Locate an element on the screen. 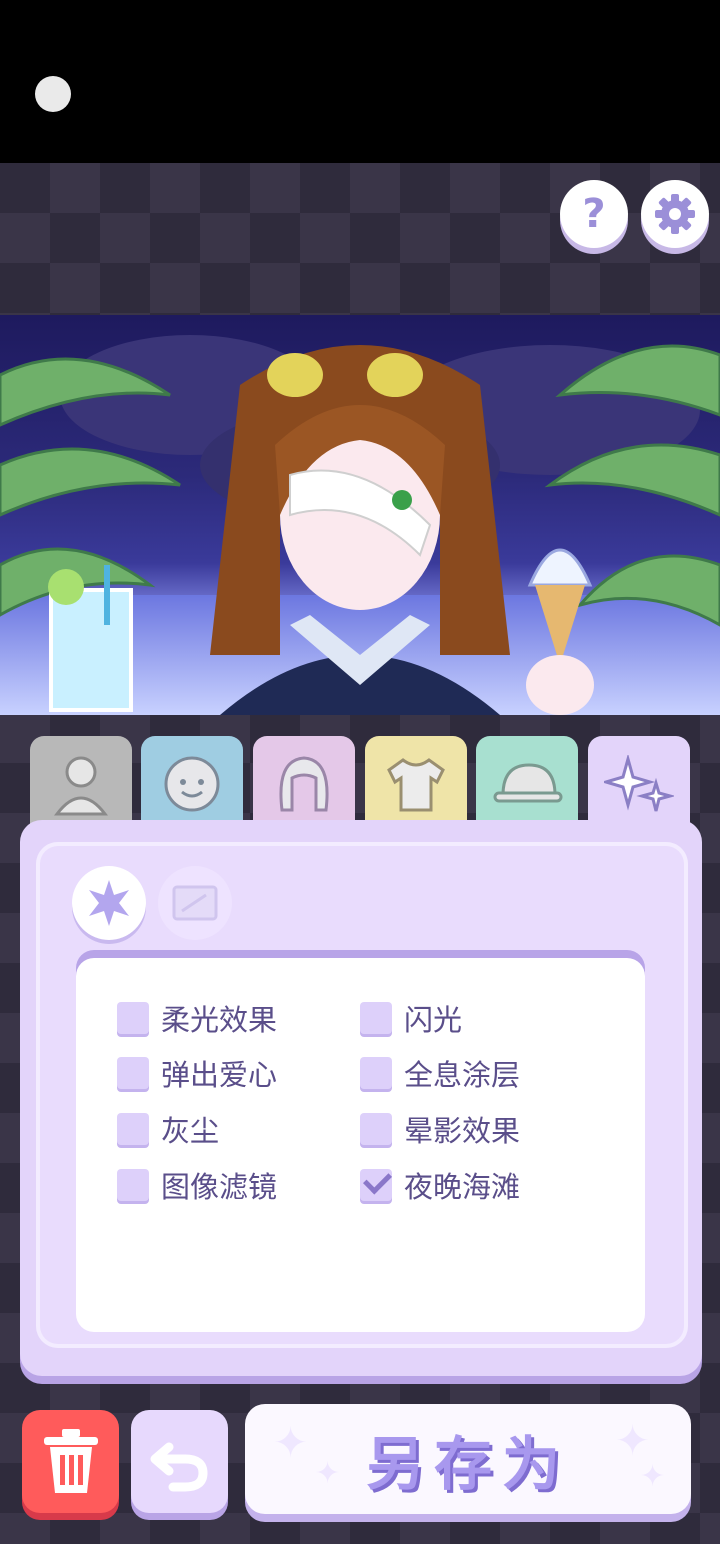 The width and height of the screenshot is (720, 1544). drink-glass is located at coordinates (90, 638).